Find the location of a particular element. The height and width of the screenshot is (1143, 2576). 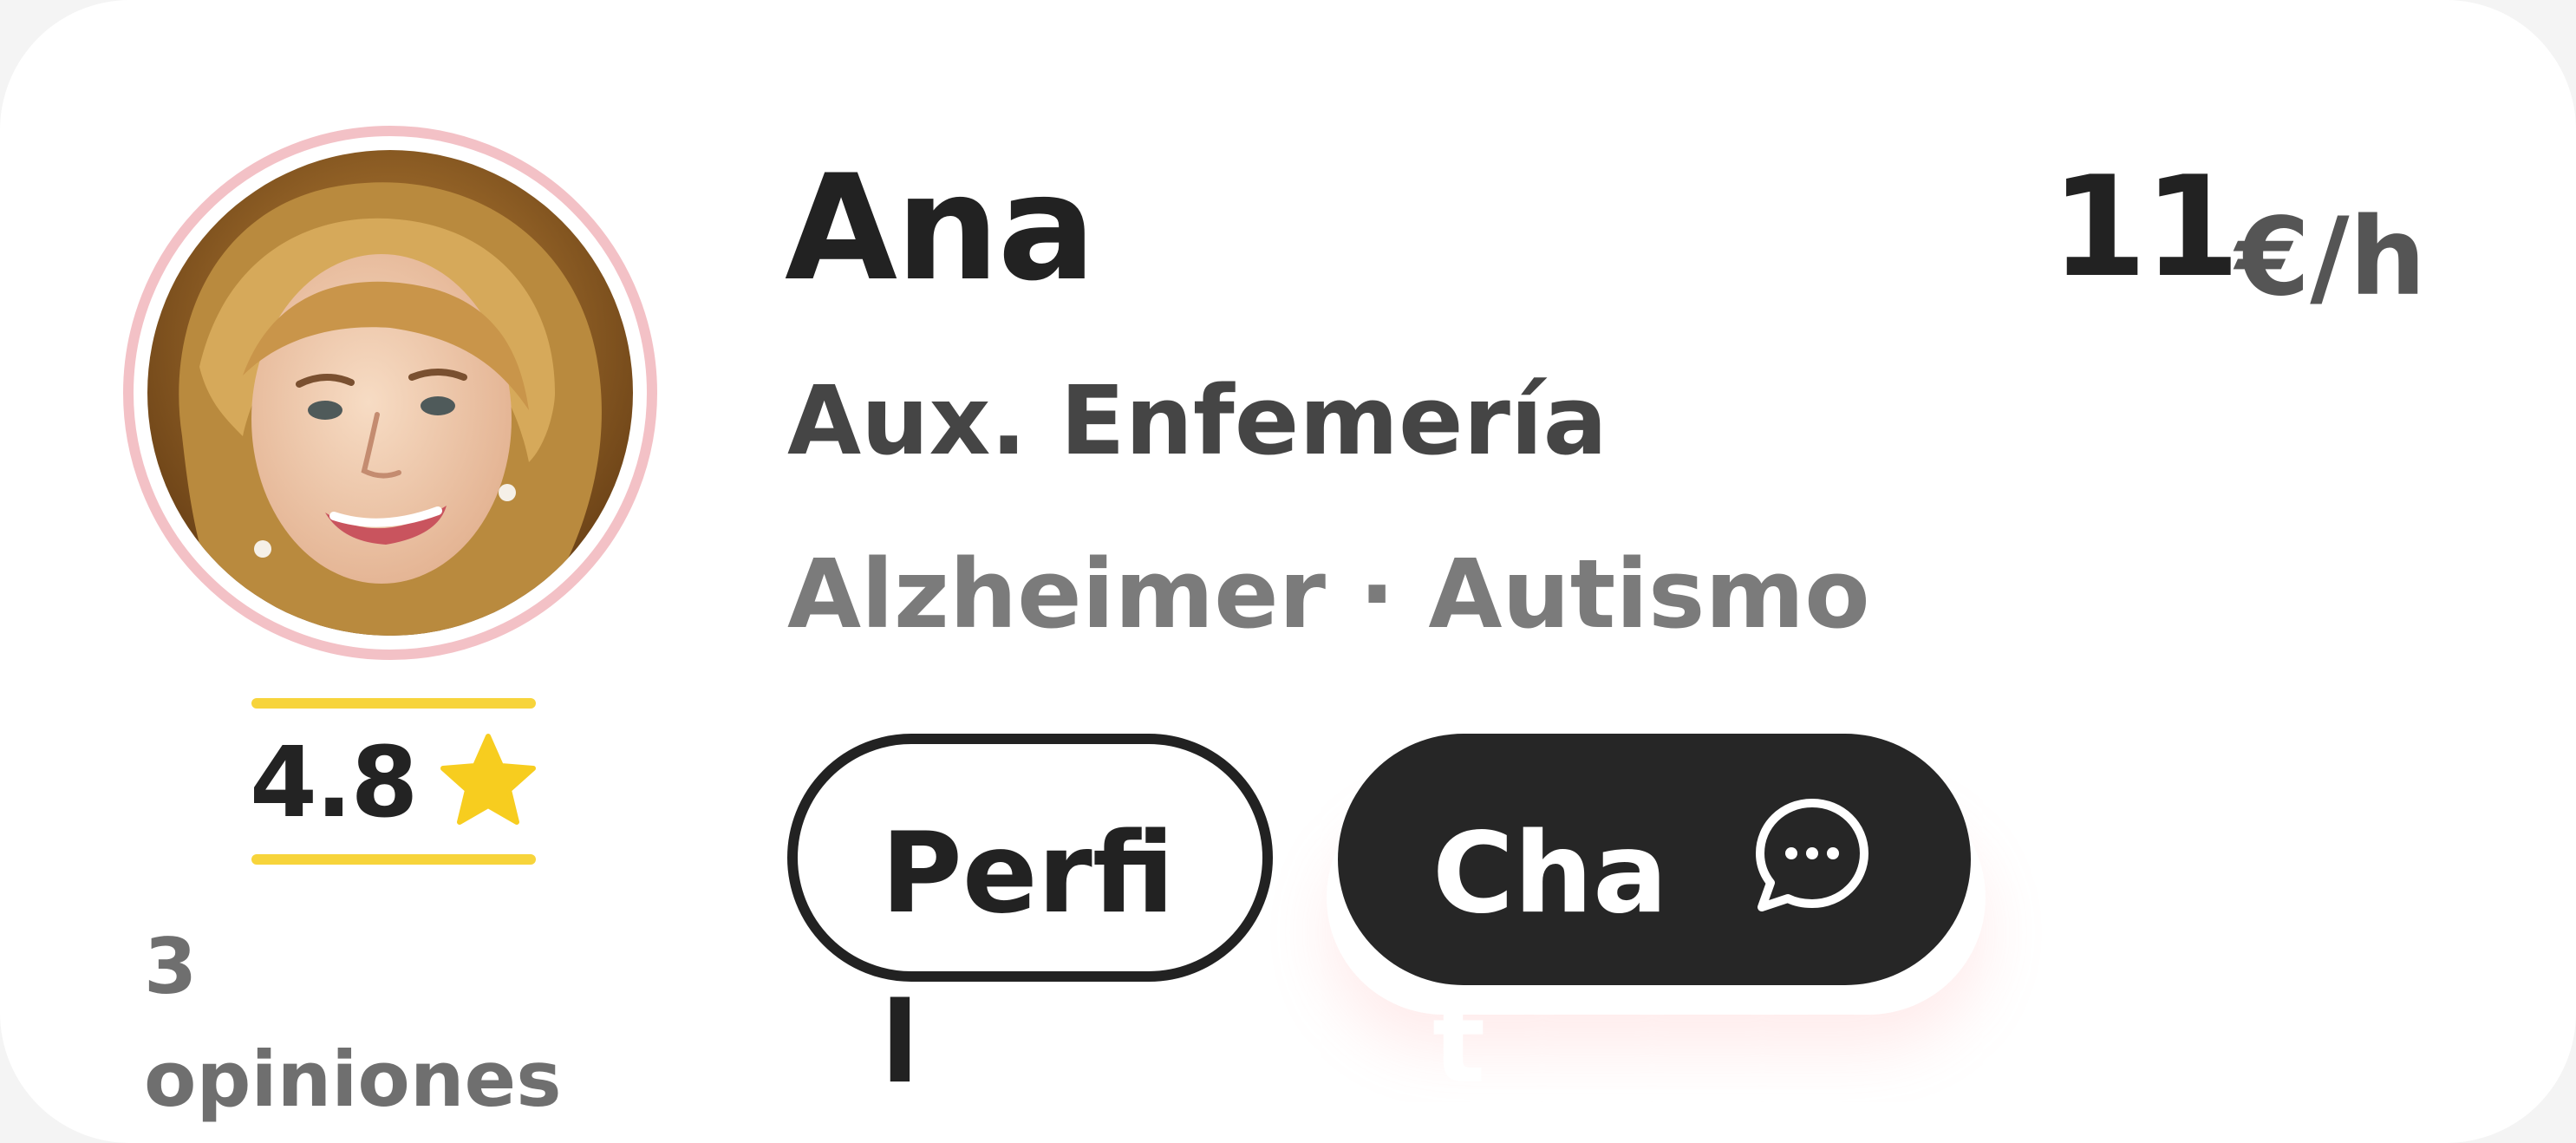

rating-divider-top is located at coordinates (393, 704).